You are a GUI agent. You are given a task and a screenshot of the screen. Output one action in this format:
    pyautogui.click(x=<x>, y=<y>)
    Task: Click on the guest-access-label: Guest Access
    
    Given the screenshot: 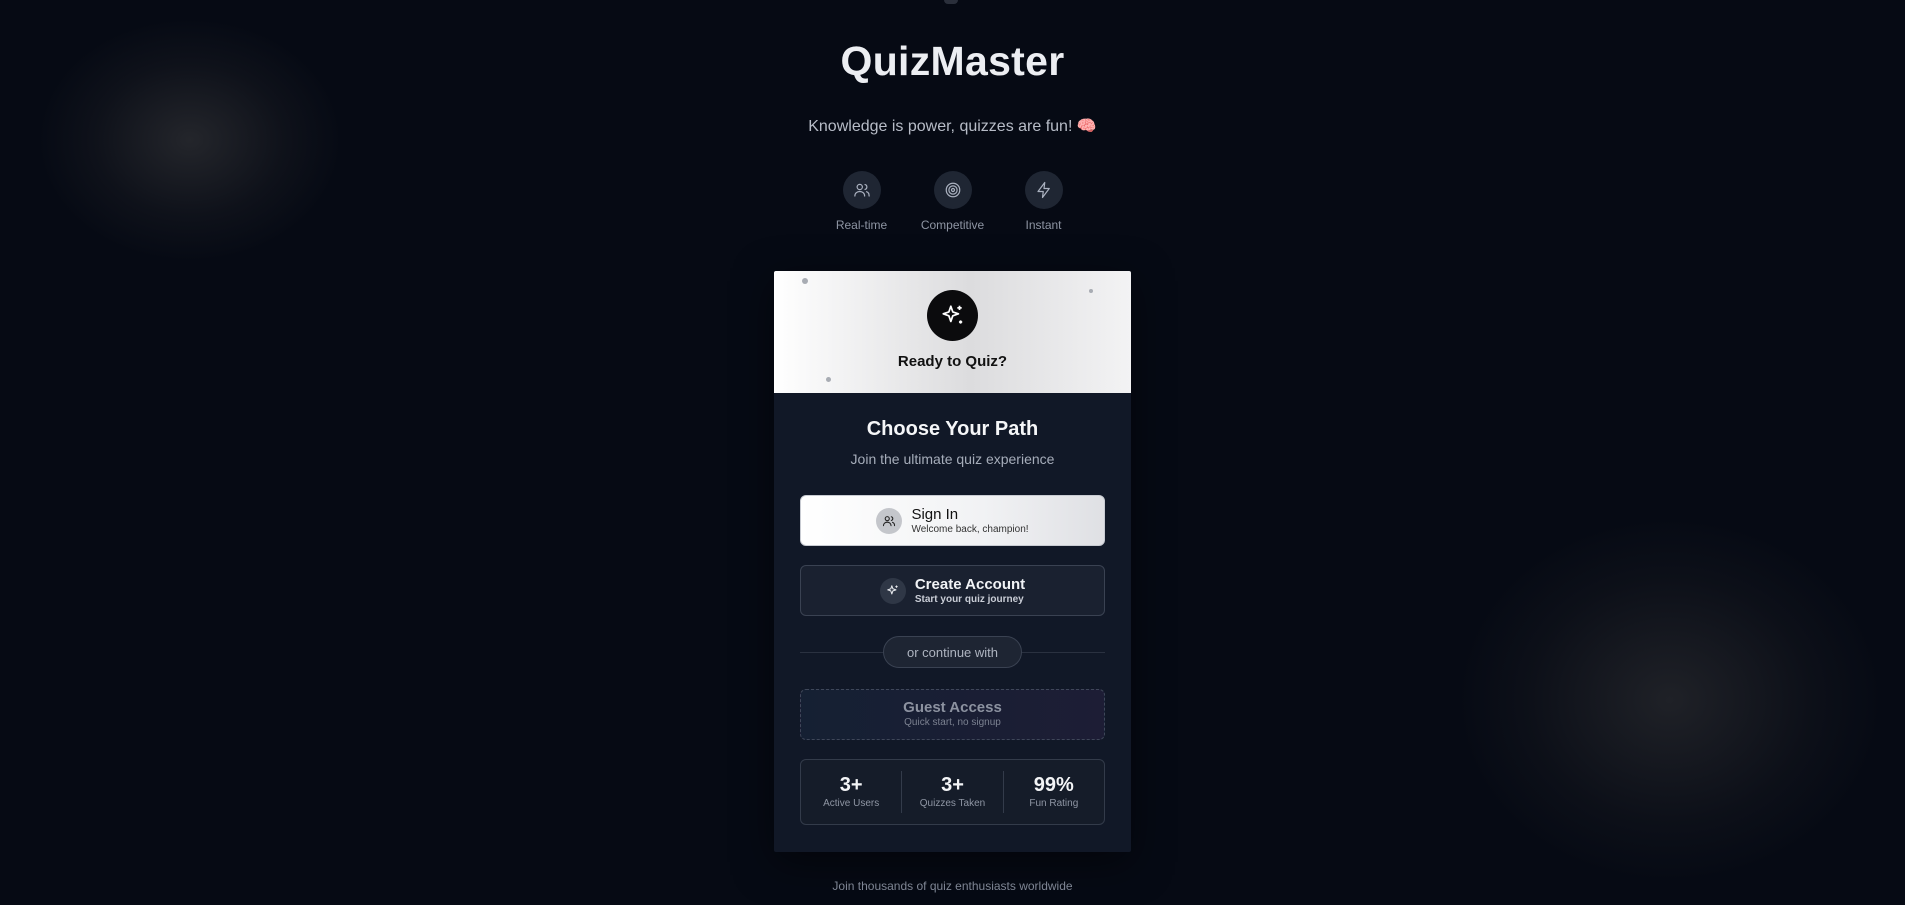 What is the action you would take?
    pyautogui.click(x=952, y=707)
    